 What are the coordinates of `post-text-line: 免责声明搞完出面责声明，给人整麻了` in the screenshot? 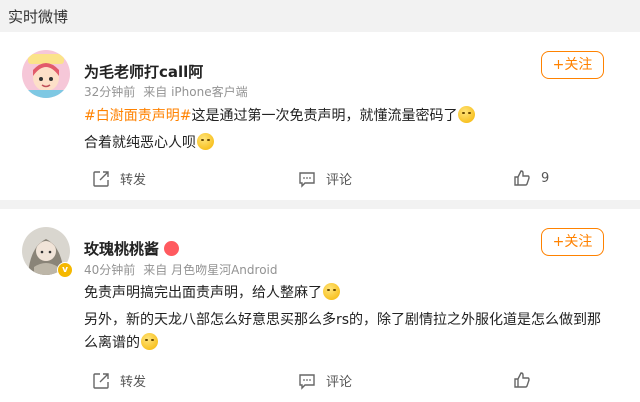 It's located at (203, 293).